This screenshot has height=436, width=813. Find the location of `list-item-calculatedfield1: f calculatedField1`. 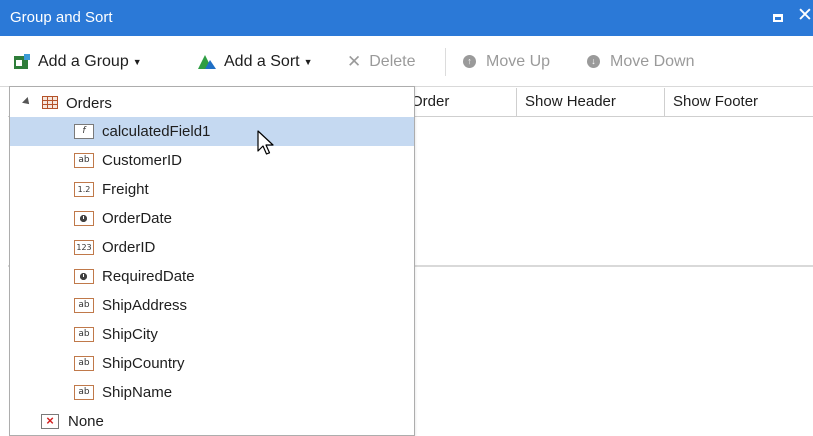

list-item-calculatedfield1: f calculatedField1 is located at coordinates (212, 131).